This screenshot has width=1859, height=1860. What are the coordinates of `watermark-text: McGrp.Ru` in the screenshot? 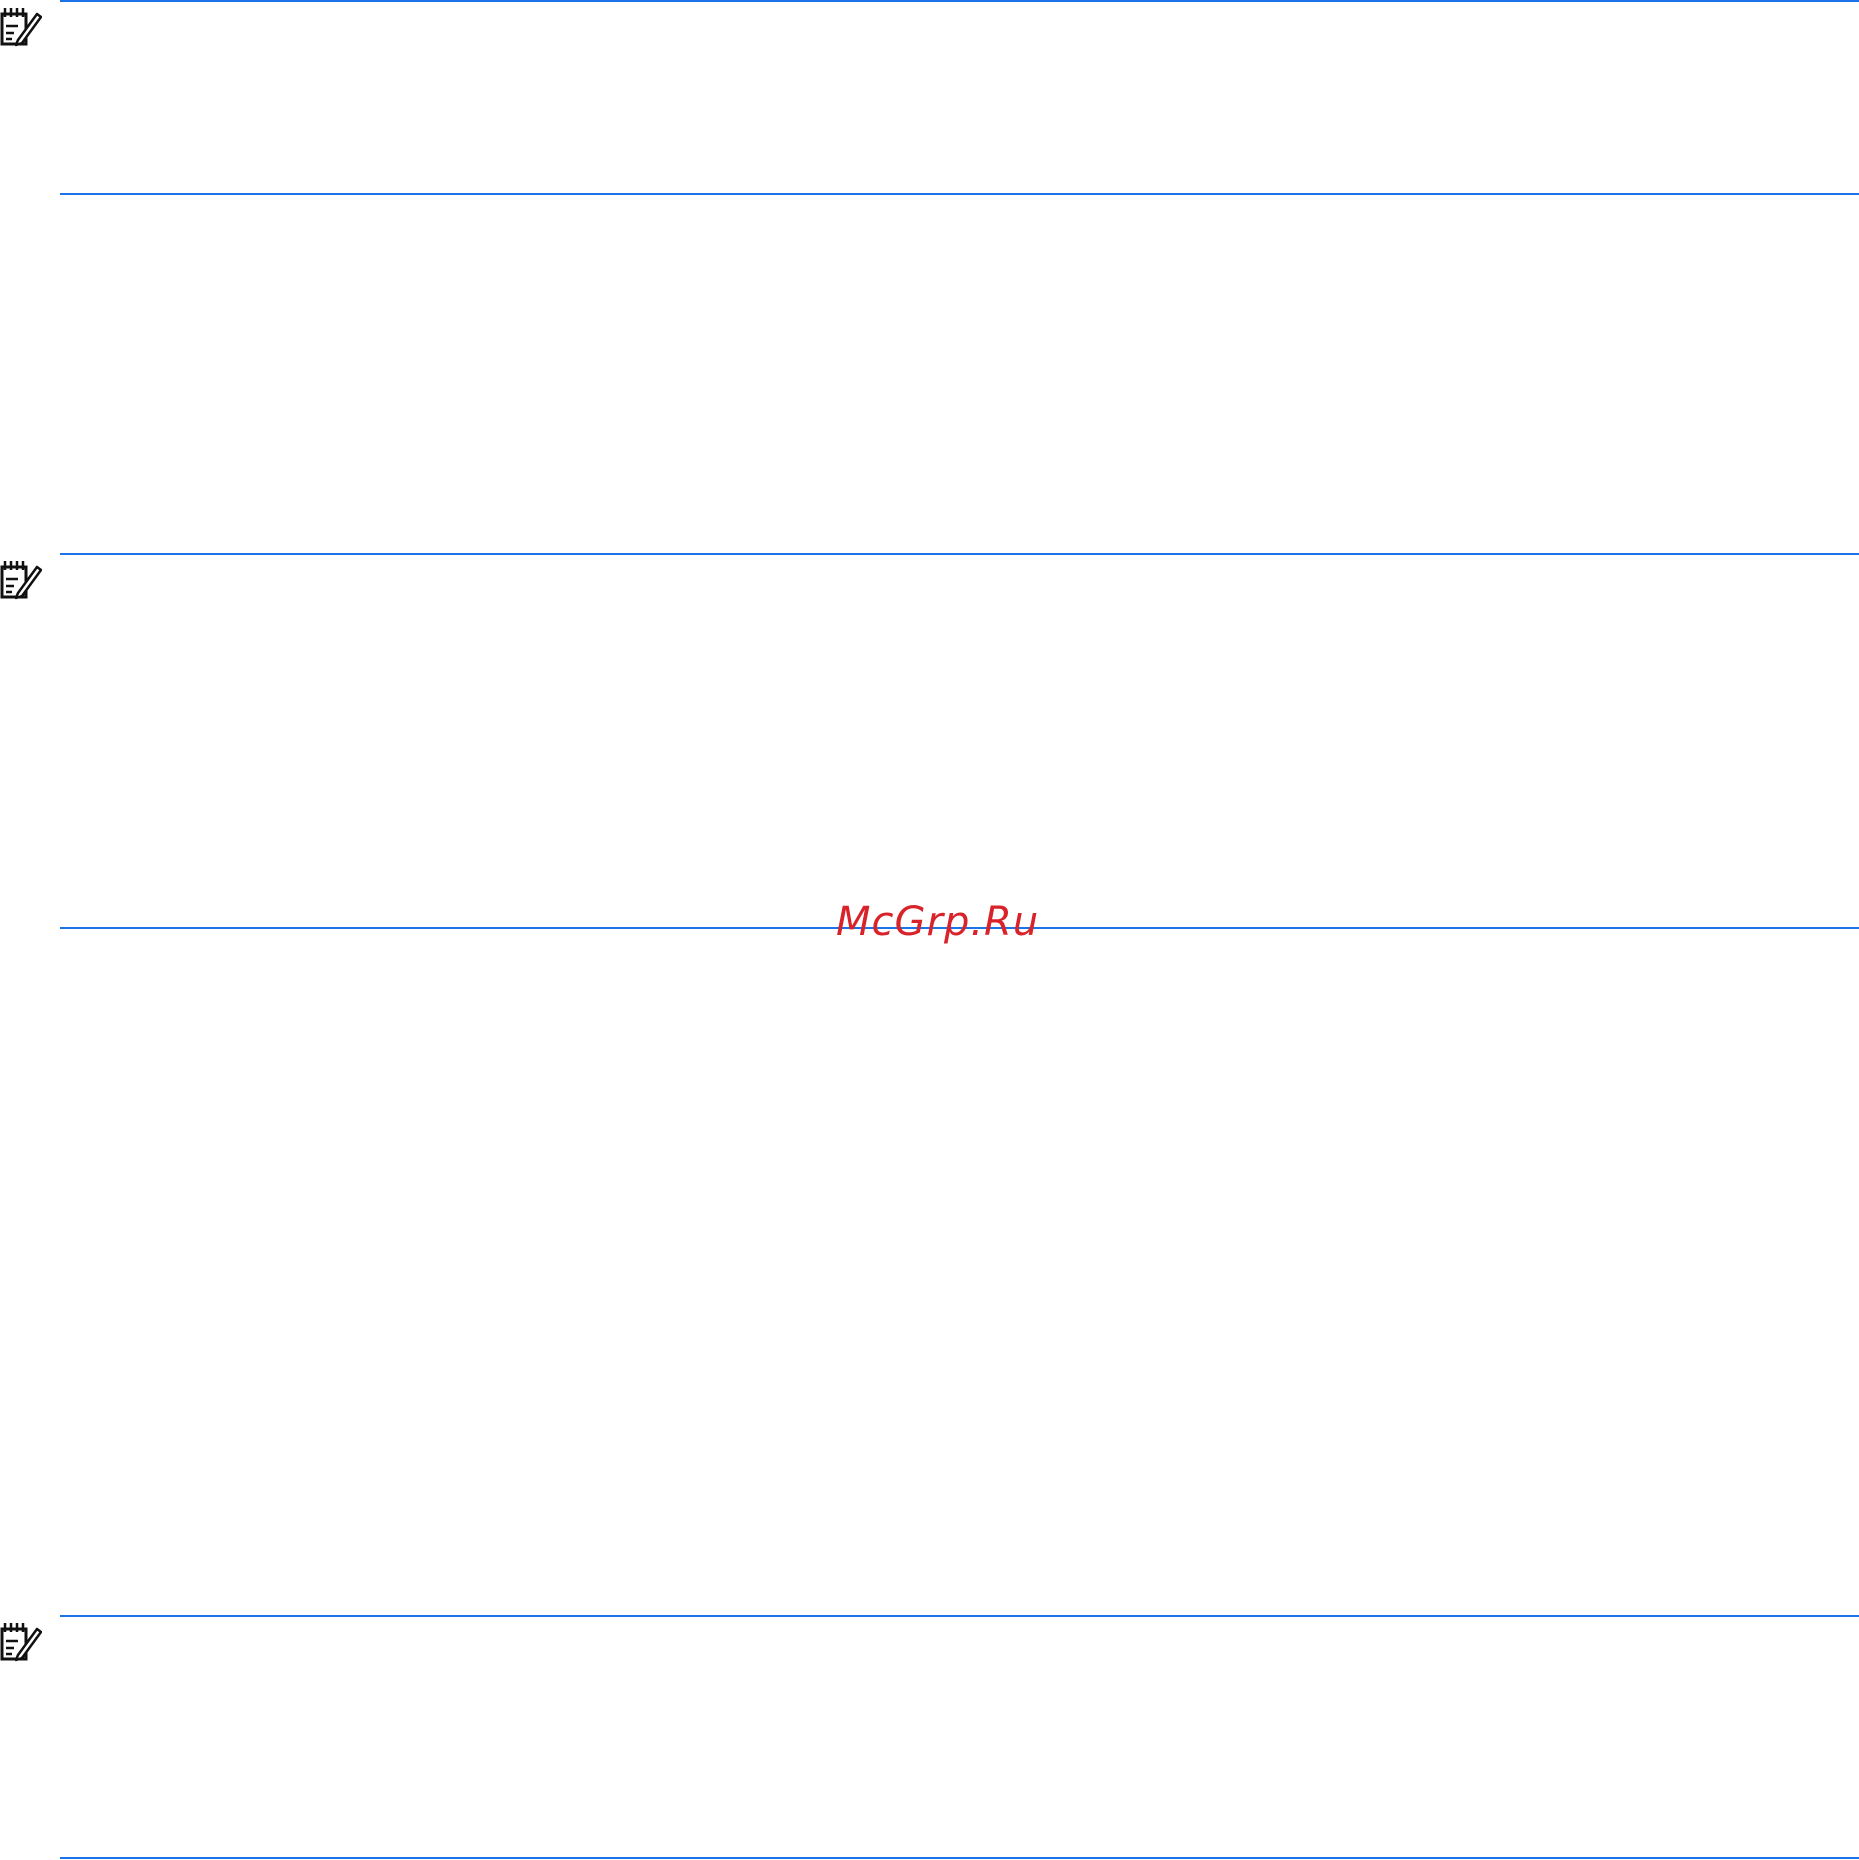 It's located at (938, 922).